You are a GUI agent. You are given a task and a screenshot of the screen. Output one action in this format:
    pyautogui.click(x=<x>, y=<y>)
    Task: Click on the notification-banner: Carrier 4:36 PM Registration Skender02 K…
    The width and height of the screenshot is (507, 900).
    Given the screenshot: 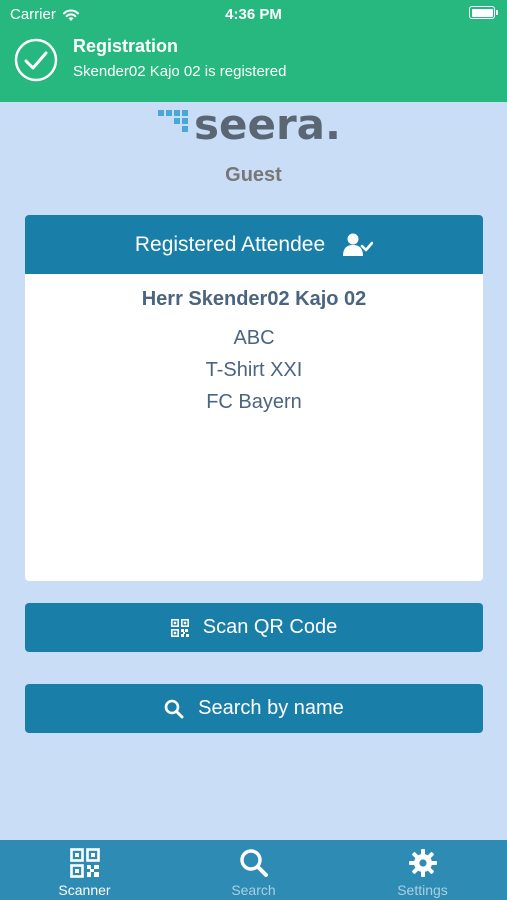 What is the action you would take?
    pyautogui.click(x=253, y=51)
    